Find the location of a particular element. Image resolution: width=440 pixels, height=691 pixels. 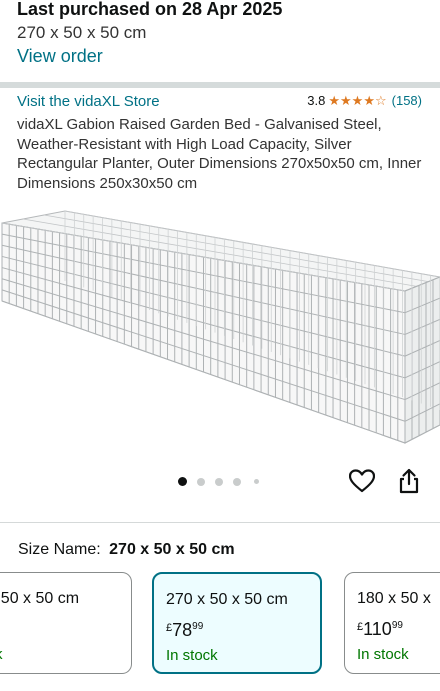

rating-summary: 3.8 ★ ★ ★ ★ ☆ (158) is located at coordinates (364, 100).